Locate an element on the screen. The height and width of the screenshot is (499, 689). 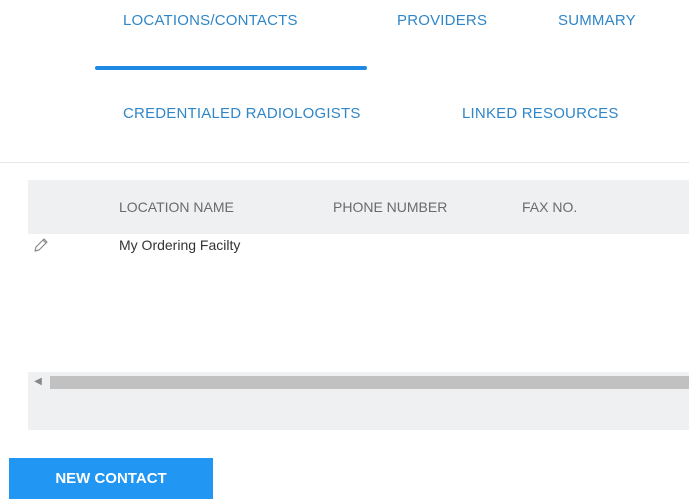
table-row: My Ordering Facilty is located at coordinates (358, 251).